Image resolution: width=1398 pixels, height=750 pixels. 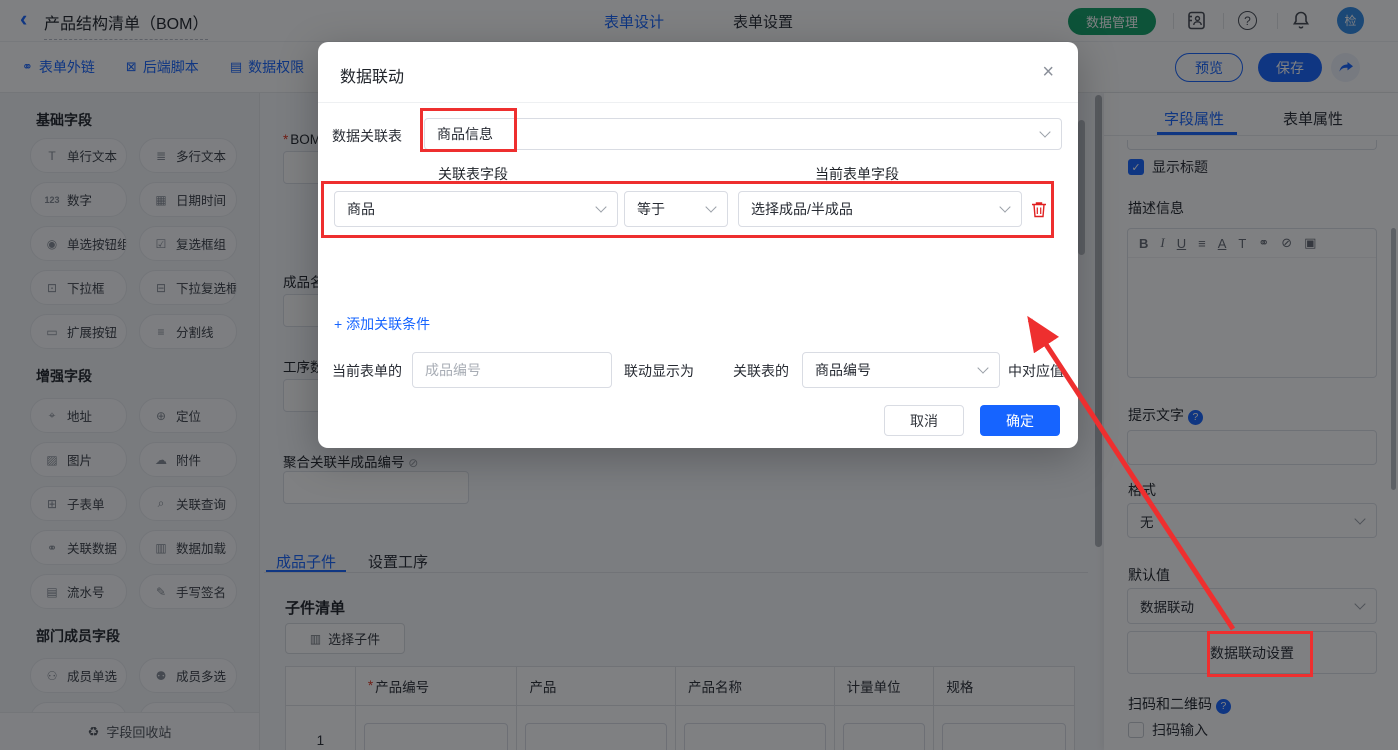 What do you see at coordinates (372, 77) in the screenshot?
I see `modal-title: 数据联动` at bounding box center [372, 77].